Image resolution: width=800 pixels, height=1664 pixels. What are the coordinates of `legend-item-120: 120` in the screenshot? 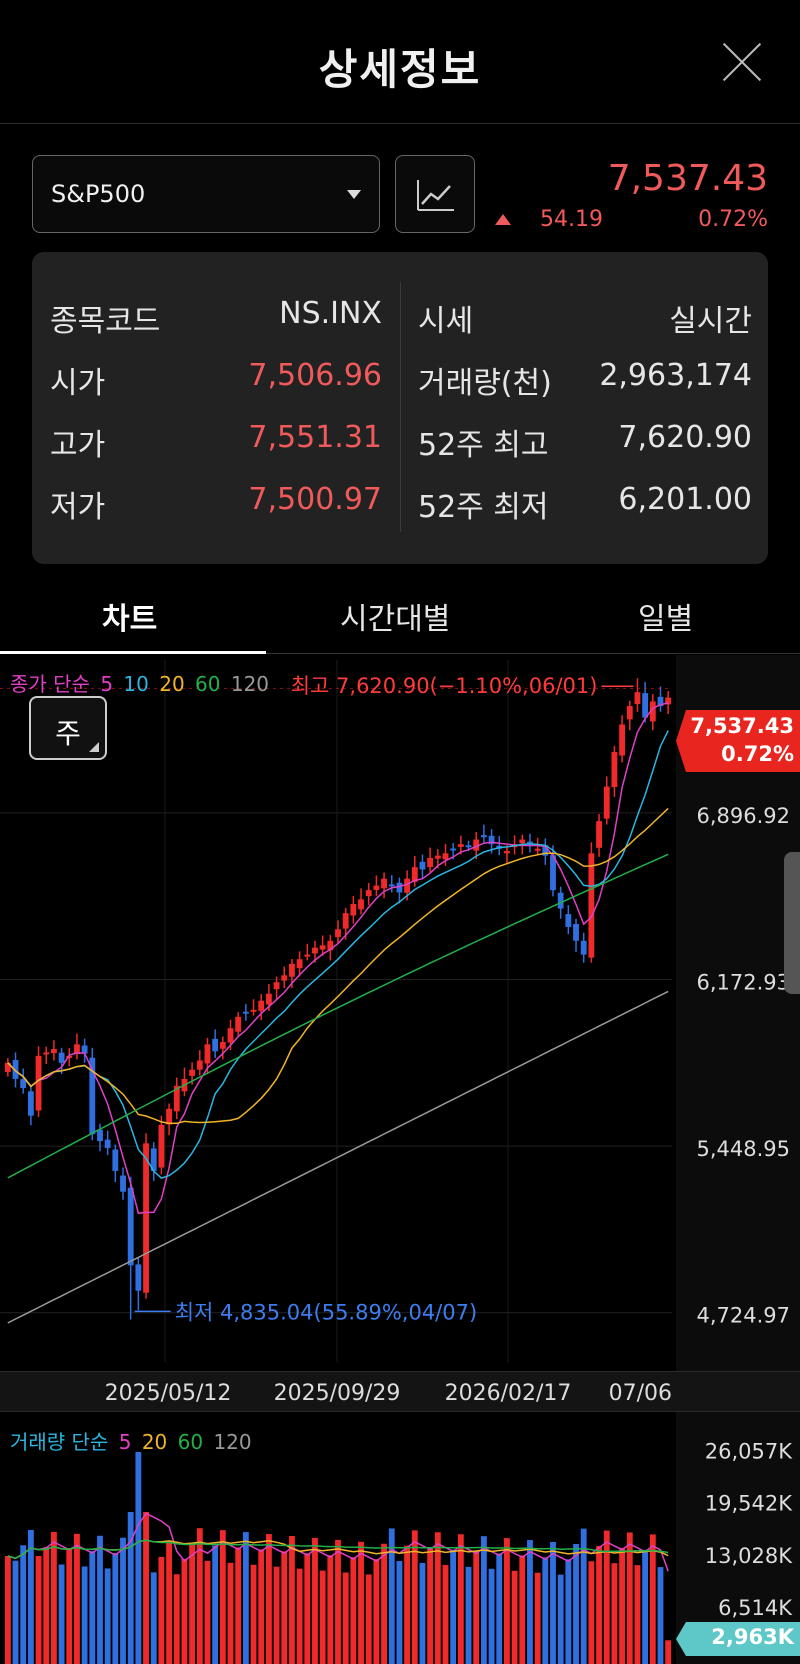 It's located at (250, 684).